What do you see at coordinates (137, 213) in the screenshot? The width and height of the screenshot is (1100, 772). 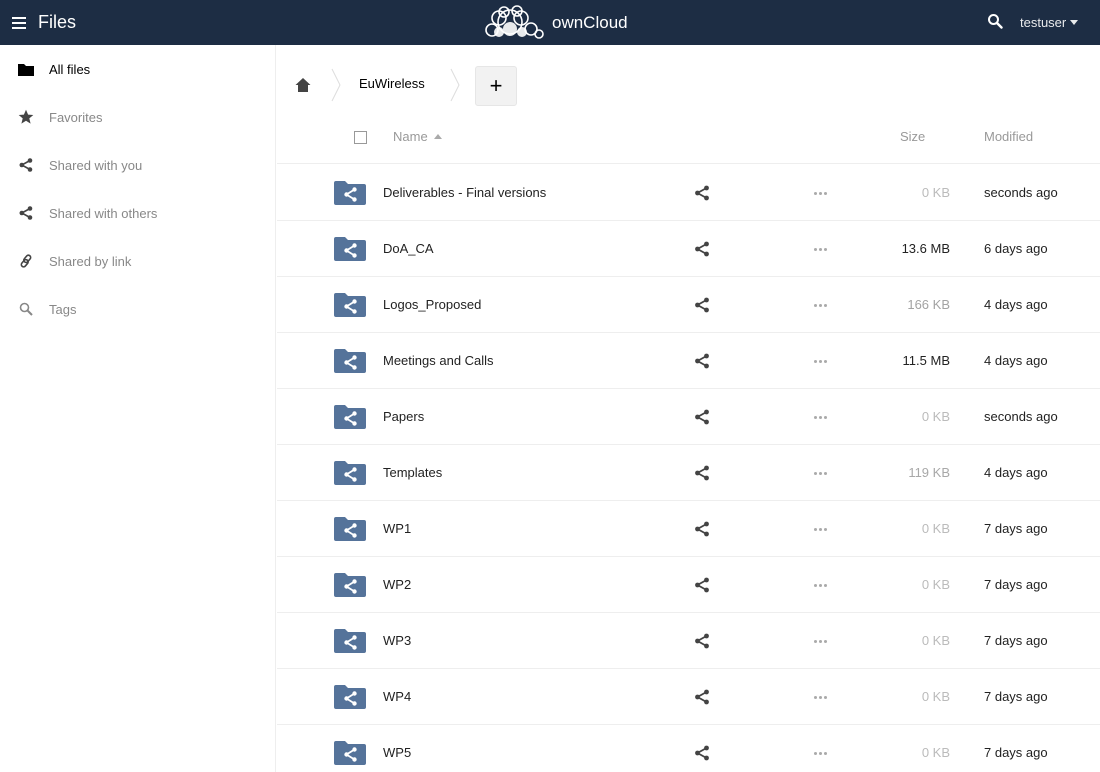 I see `sidebar-item-shared-with-others: Shared with others` at bounding box center [137, 213].